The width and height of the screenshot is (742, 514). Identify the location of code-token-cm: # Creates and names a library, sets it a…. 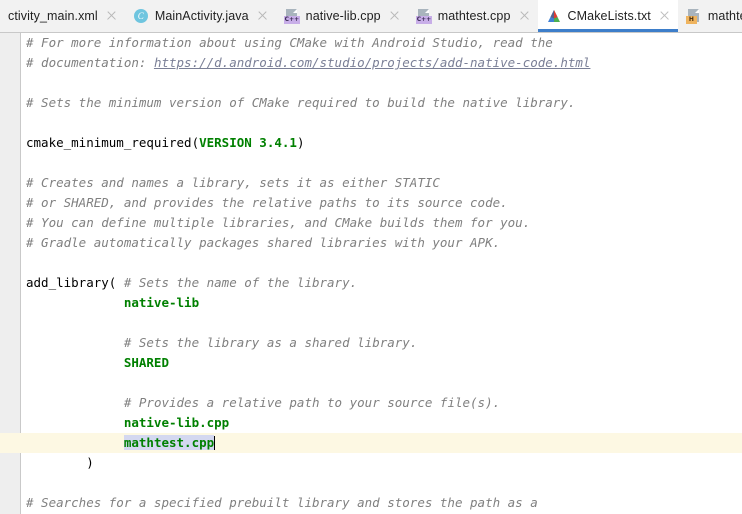
(233, 182).